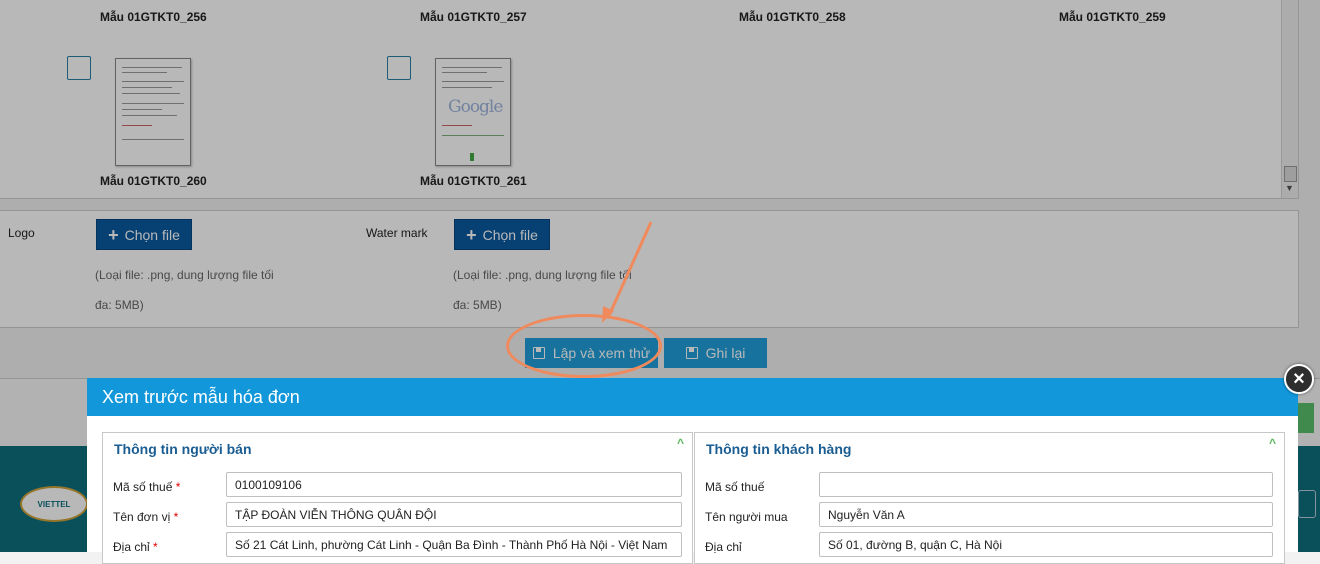 The image size is (1320, 564). Describe the element at coordinates (692, 397) in the screenshot. I see `modal-title: Xem trước mẫu hóa đơn` at that location.